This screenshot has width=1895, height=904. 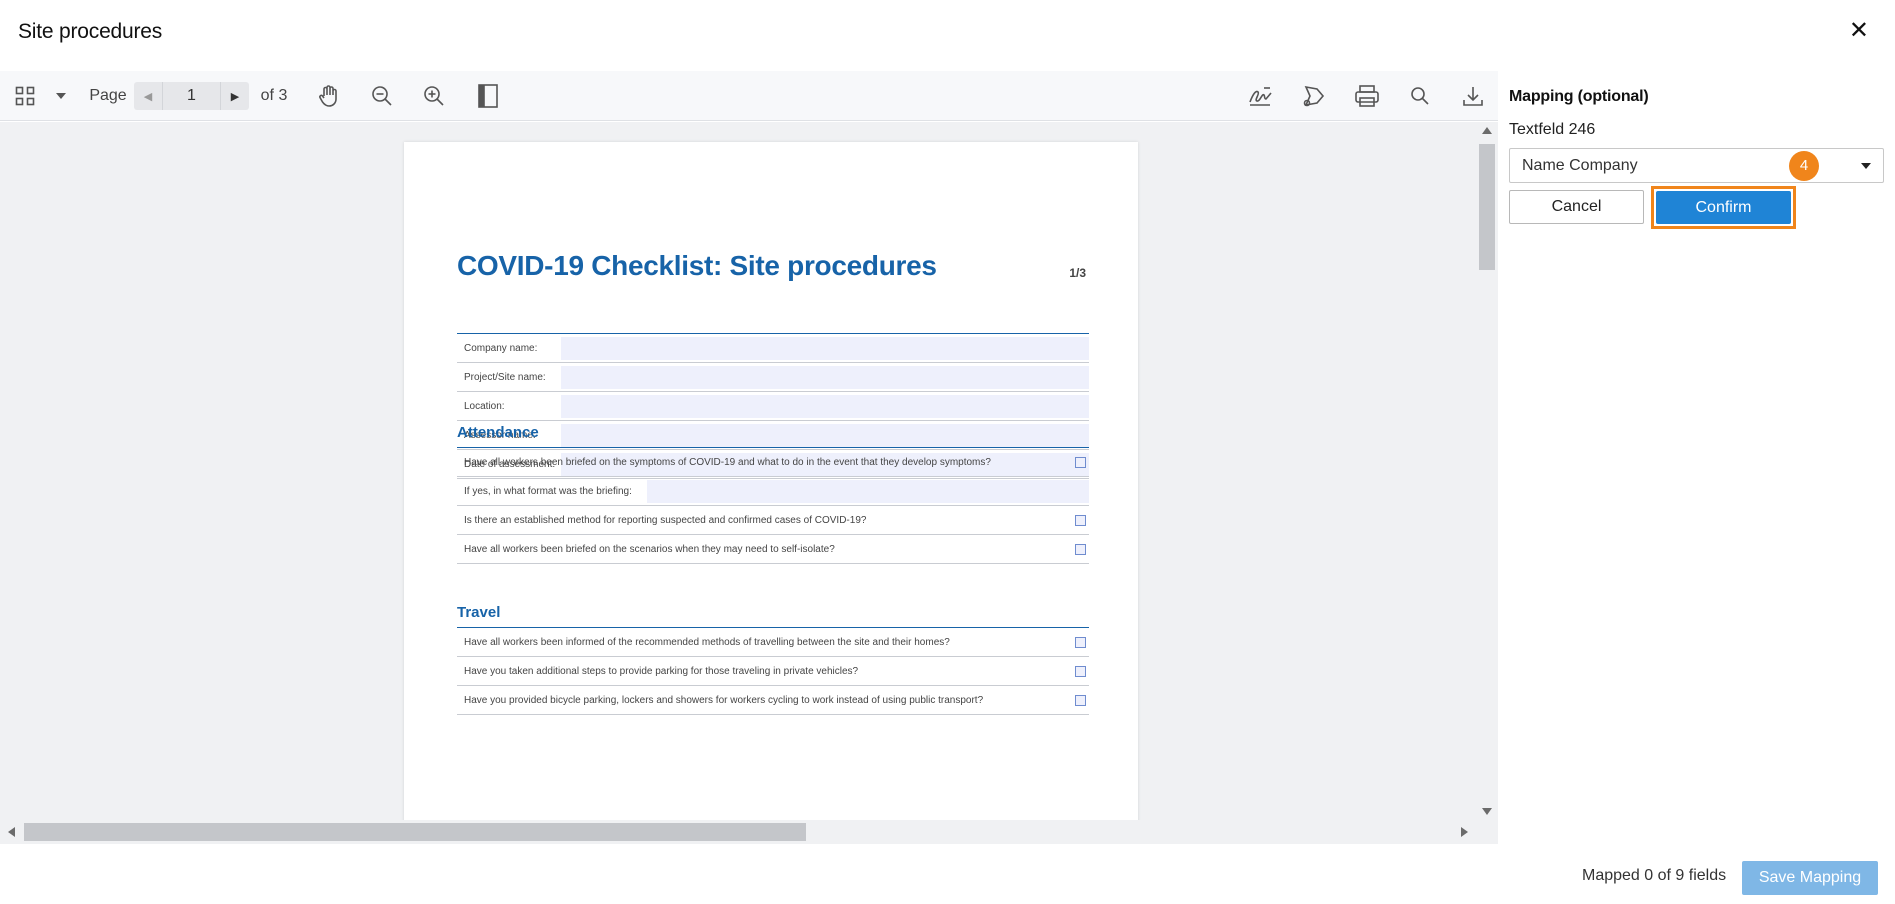 I want to click on cancel-button: Cancel, so click(x=1576, y=207).